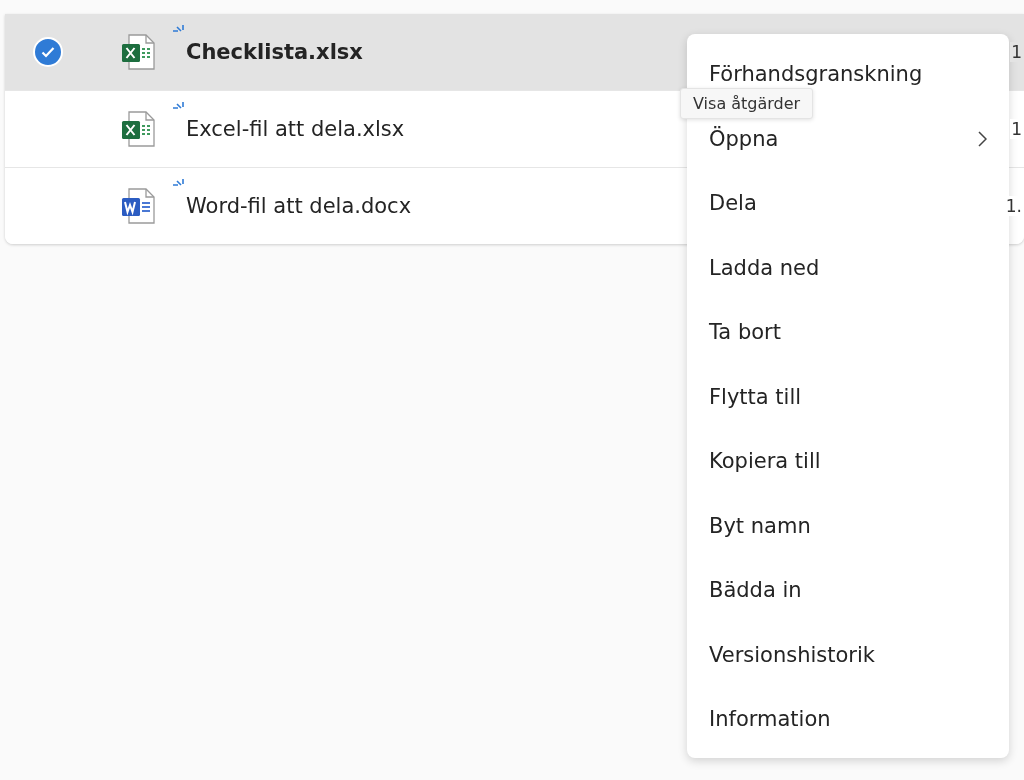 This screenshot has width=1024, height=780. Describe the element at coordinates (299, 206) in the screenshot. I see `file-name: Word-fil att dela.docx` at that location.